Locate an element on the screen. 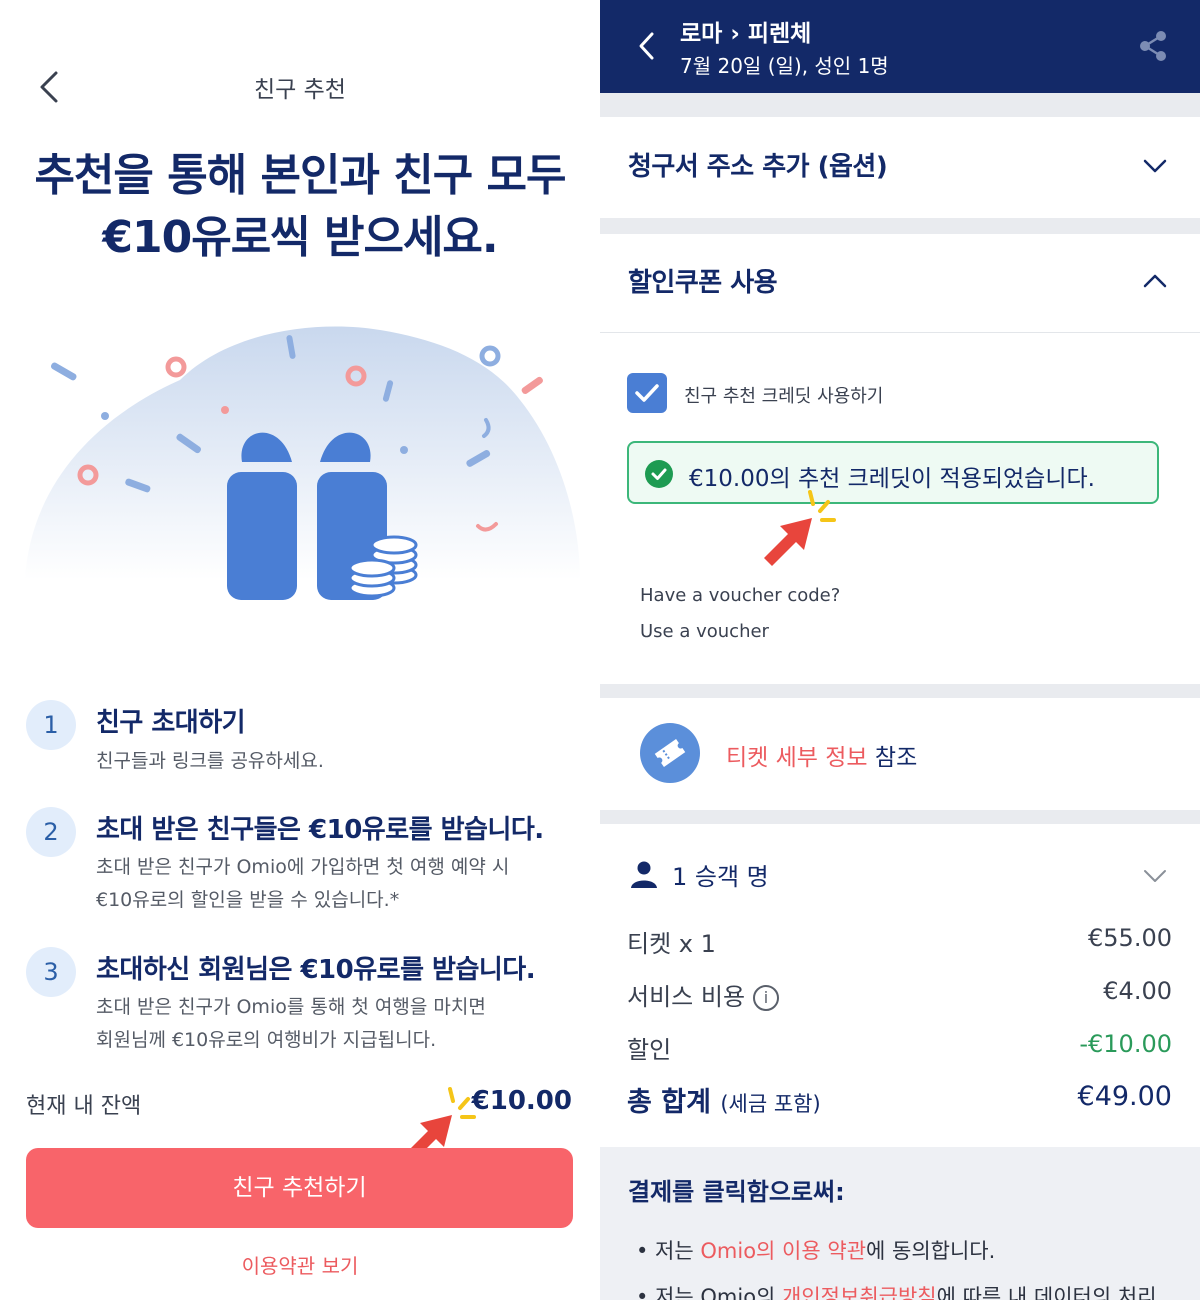 The image size is (1200, 1300). info-icon: i is located at coordinates (766, 998).